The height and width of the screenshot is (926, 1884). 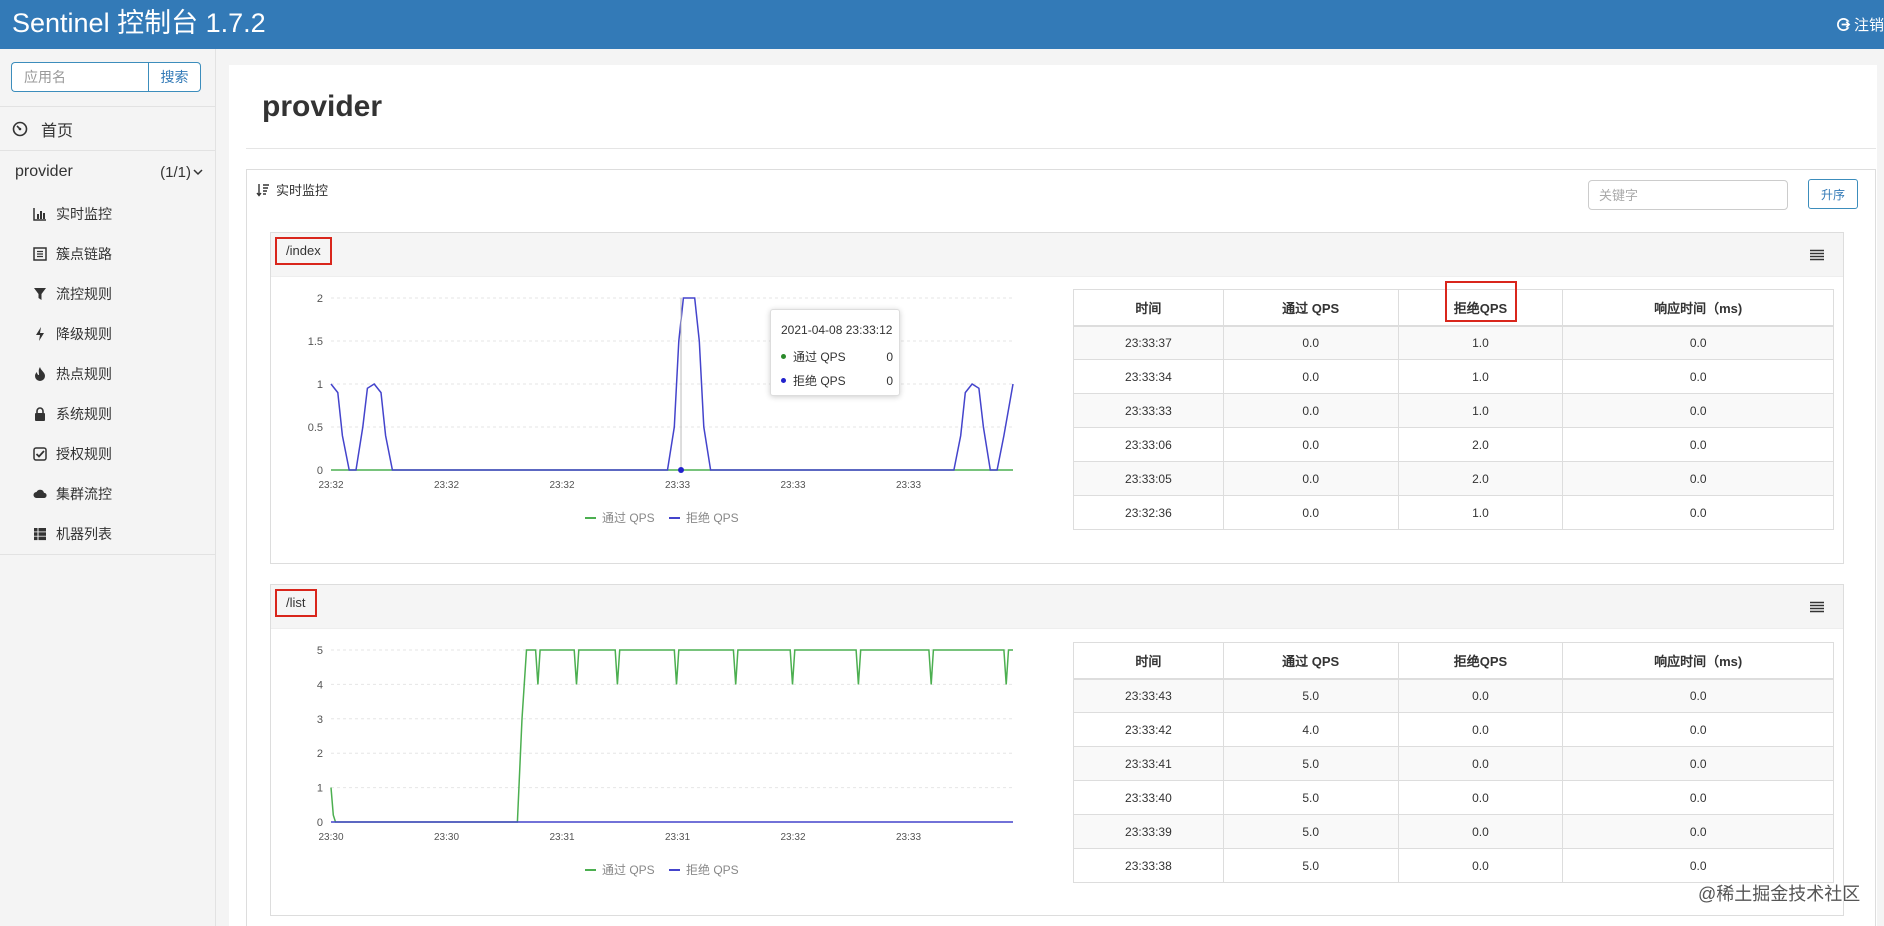 What do you see at coordinates (72, 294) in the screenshot?
I see `sidebar-item-flow-rules: 流控规则` at bounding box center [72, 294].